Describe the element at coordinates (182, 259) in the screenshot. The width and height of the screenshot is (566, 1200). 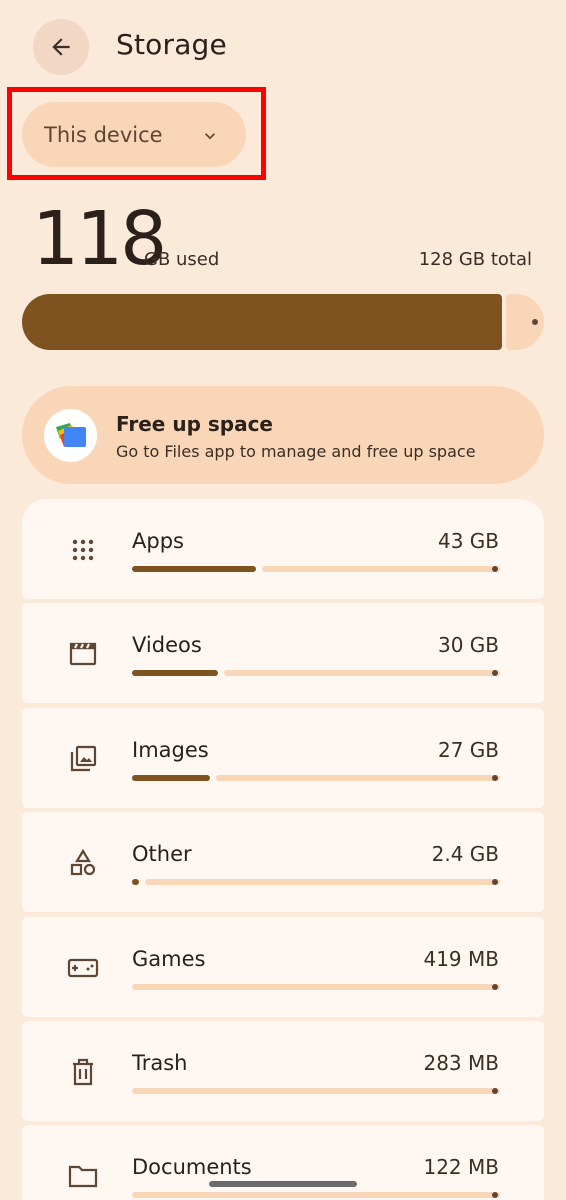
I see `storage-used-unit: GB used` at that location.